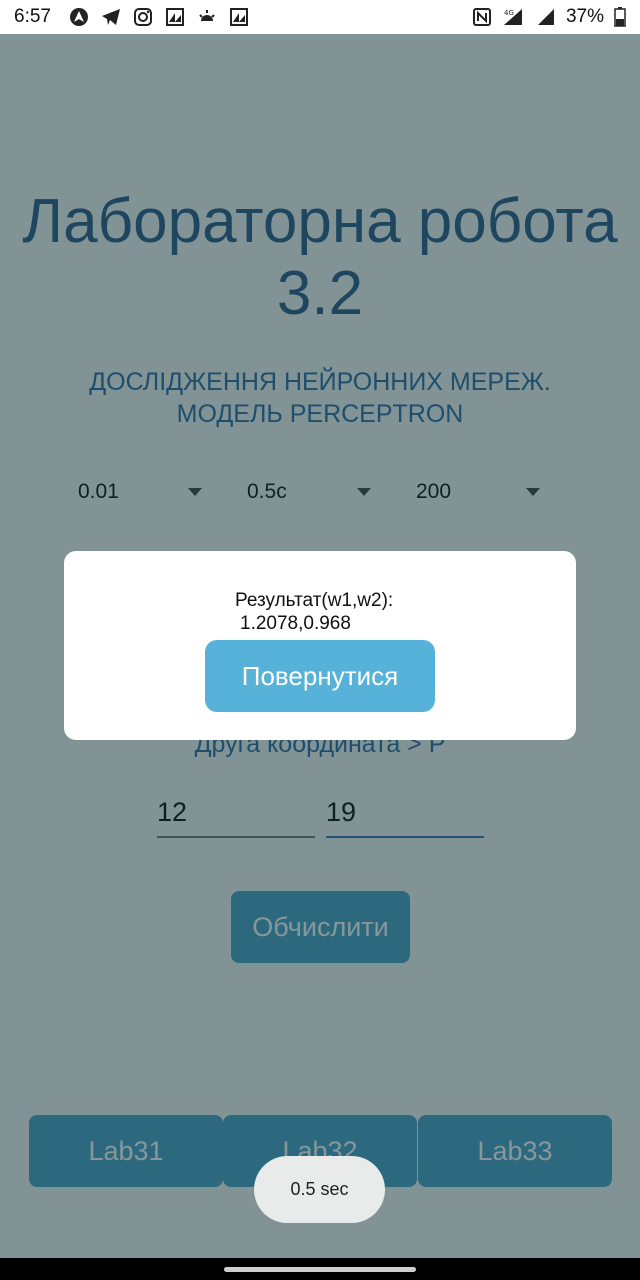  Describe the element at coordinates (207, 17) in the screenshot. I see `weather-icon` at that location.